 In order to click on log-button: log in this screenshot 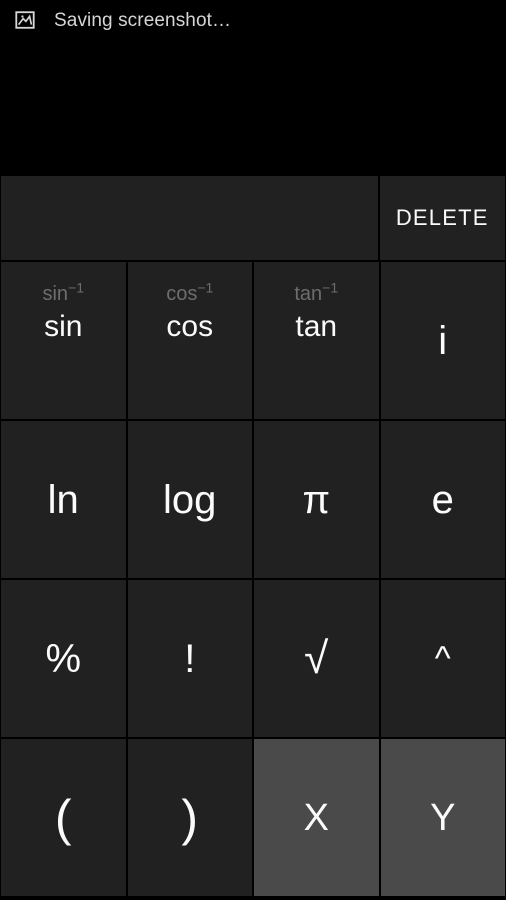, I will do `click(189, 499)`.